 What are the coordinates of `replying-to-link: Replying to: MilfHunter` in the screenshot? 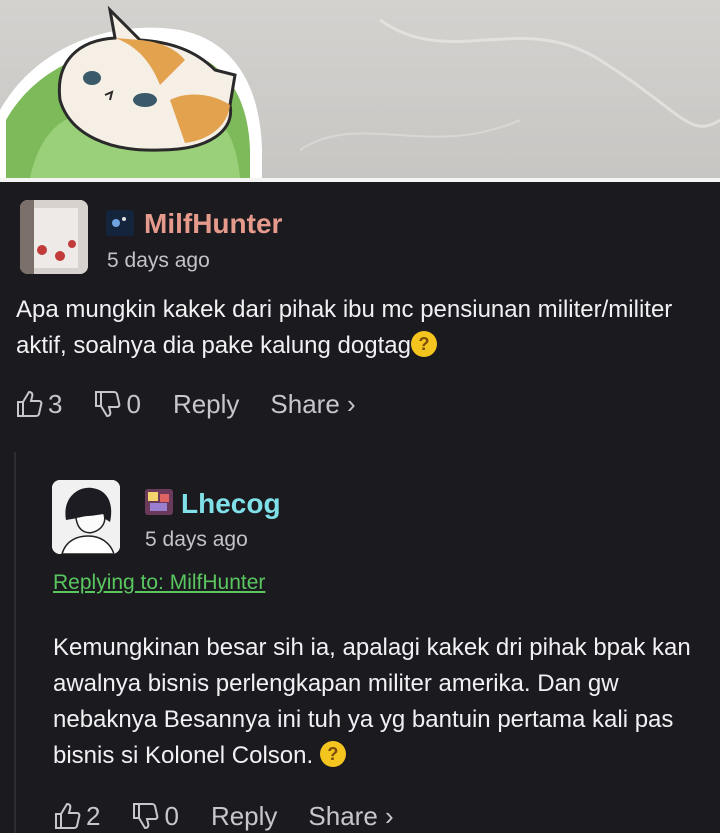 It's located at (159, 583).